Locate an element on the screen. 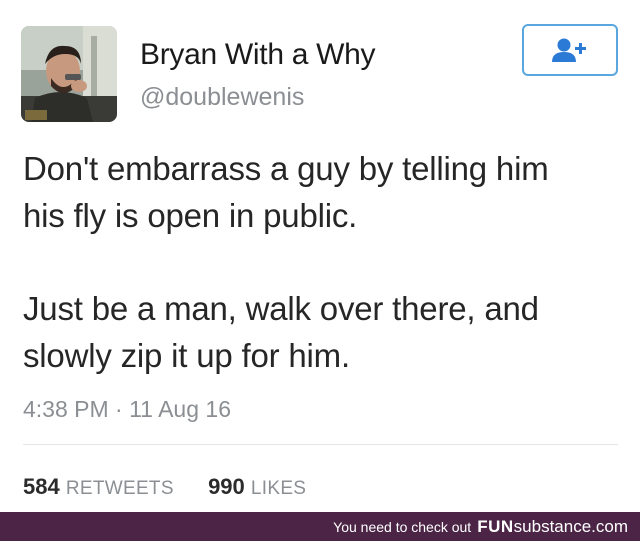 The width and height of the screenshot is (640, 541). tweet-text-line: his fly is open in public. is located at coordinates (190, 215).